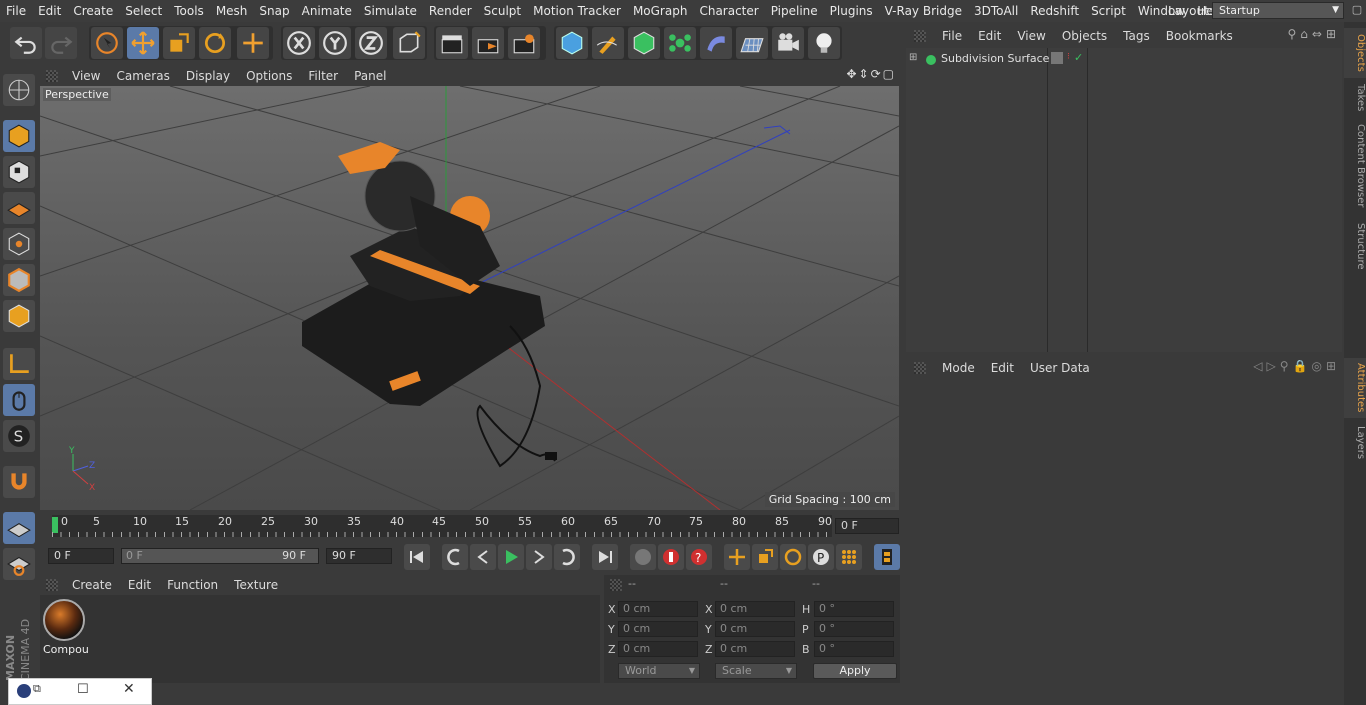 Image resolution: width=1366 pixels, height=705 pixels. I want to click on viewport-nav-icons: ✥⇕⟳▢, so click(871, 74).